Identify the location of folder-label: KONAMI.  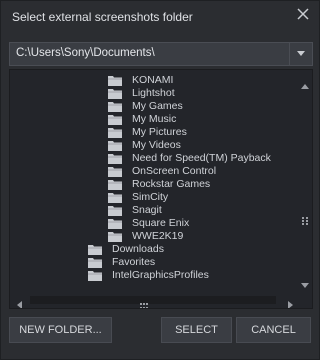
(153, 80).